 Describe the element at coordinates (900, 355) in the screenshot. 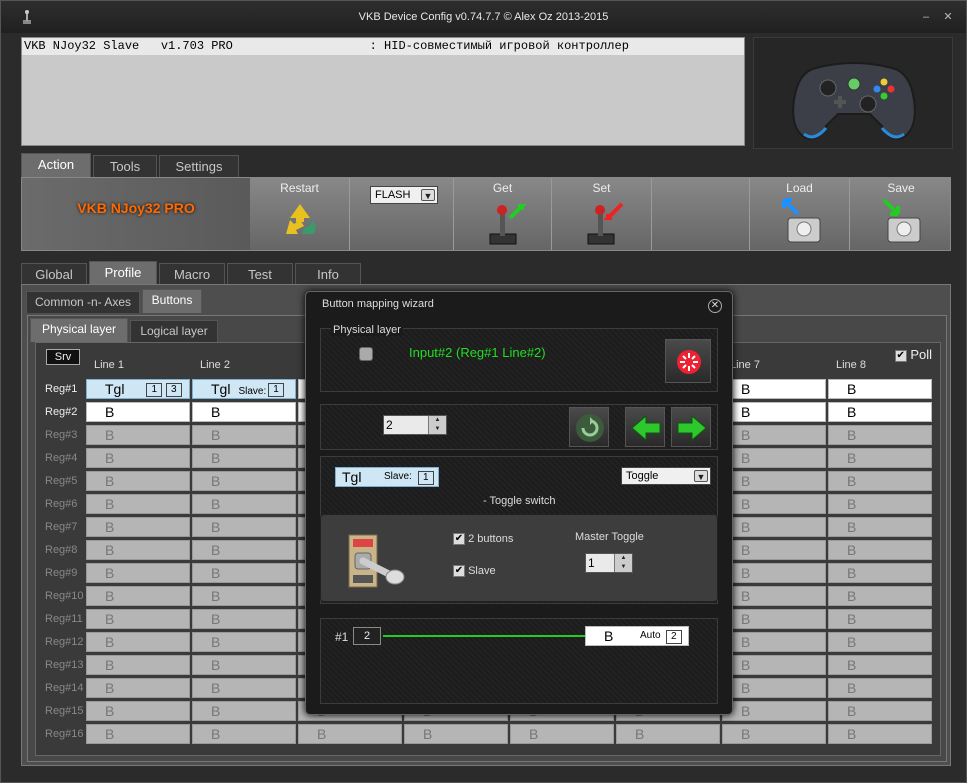

I see `poll-check-box: ✔` at that location.